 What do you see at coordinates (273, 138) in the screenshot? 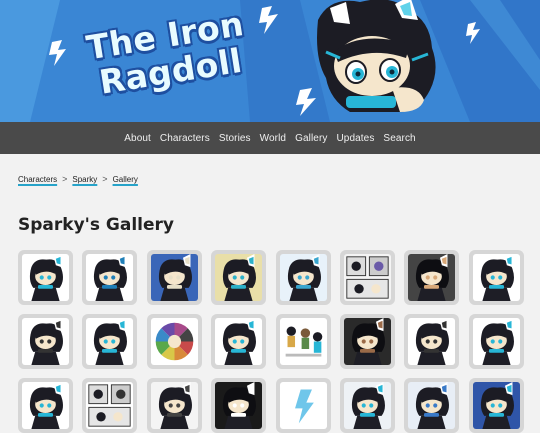
I see `nav-item-world: World` at bounding box center [273, 138].